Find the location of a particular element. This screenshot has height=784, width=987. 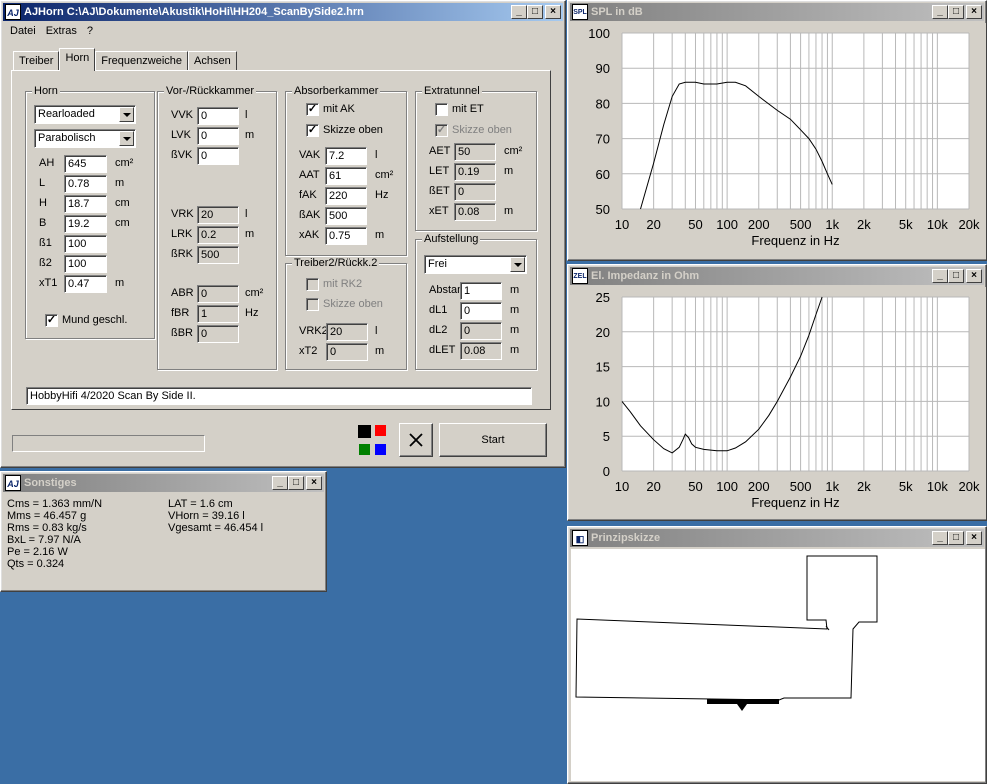

value-field: 50 is located at coordinates (475, 152).